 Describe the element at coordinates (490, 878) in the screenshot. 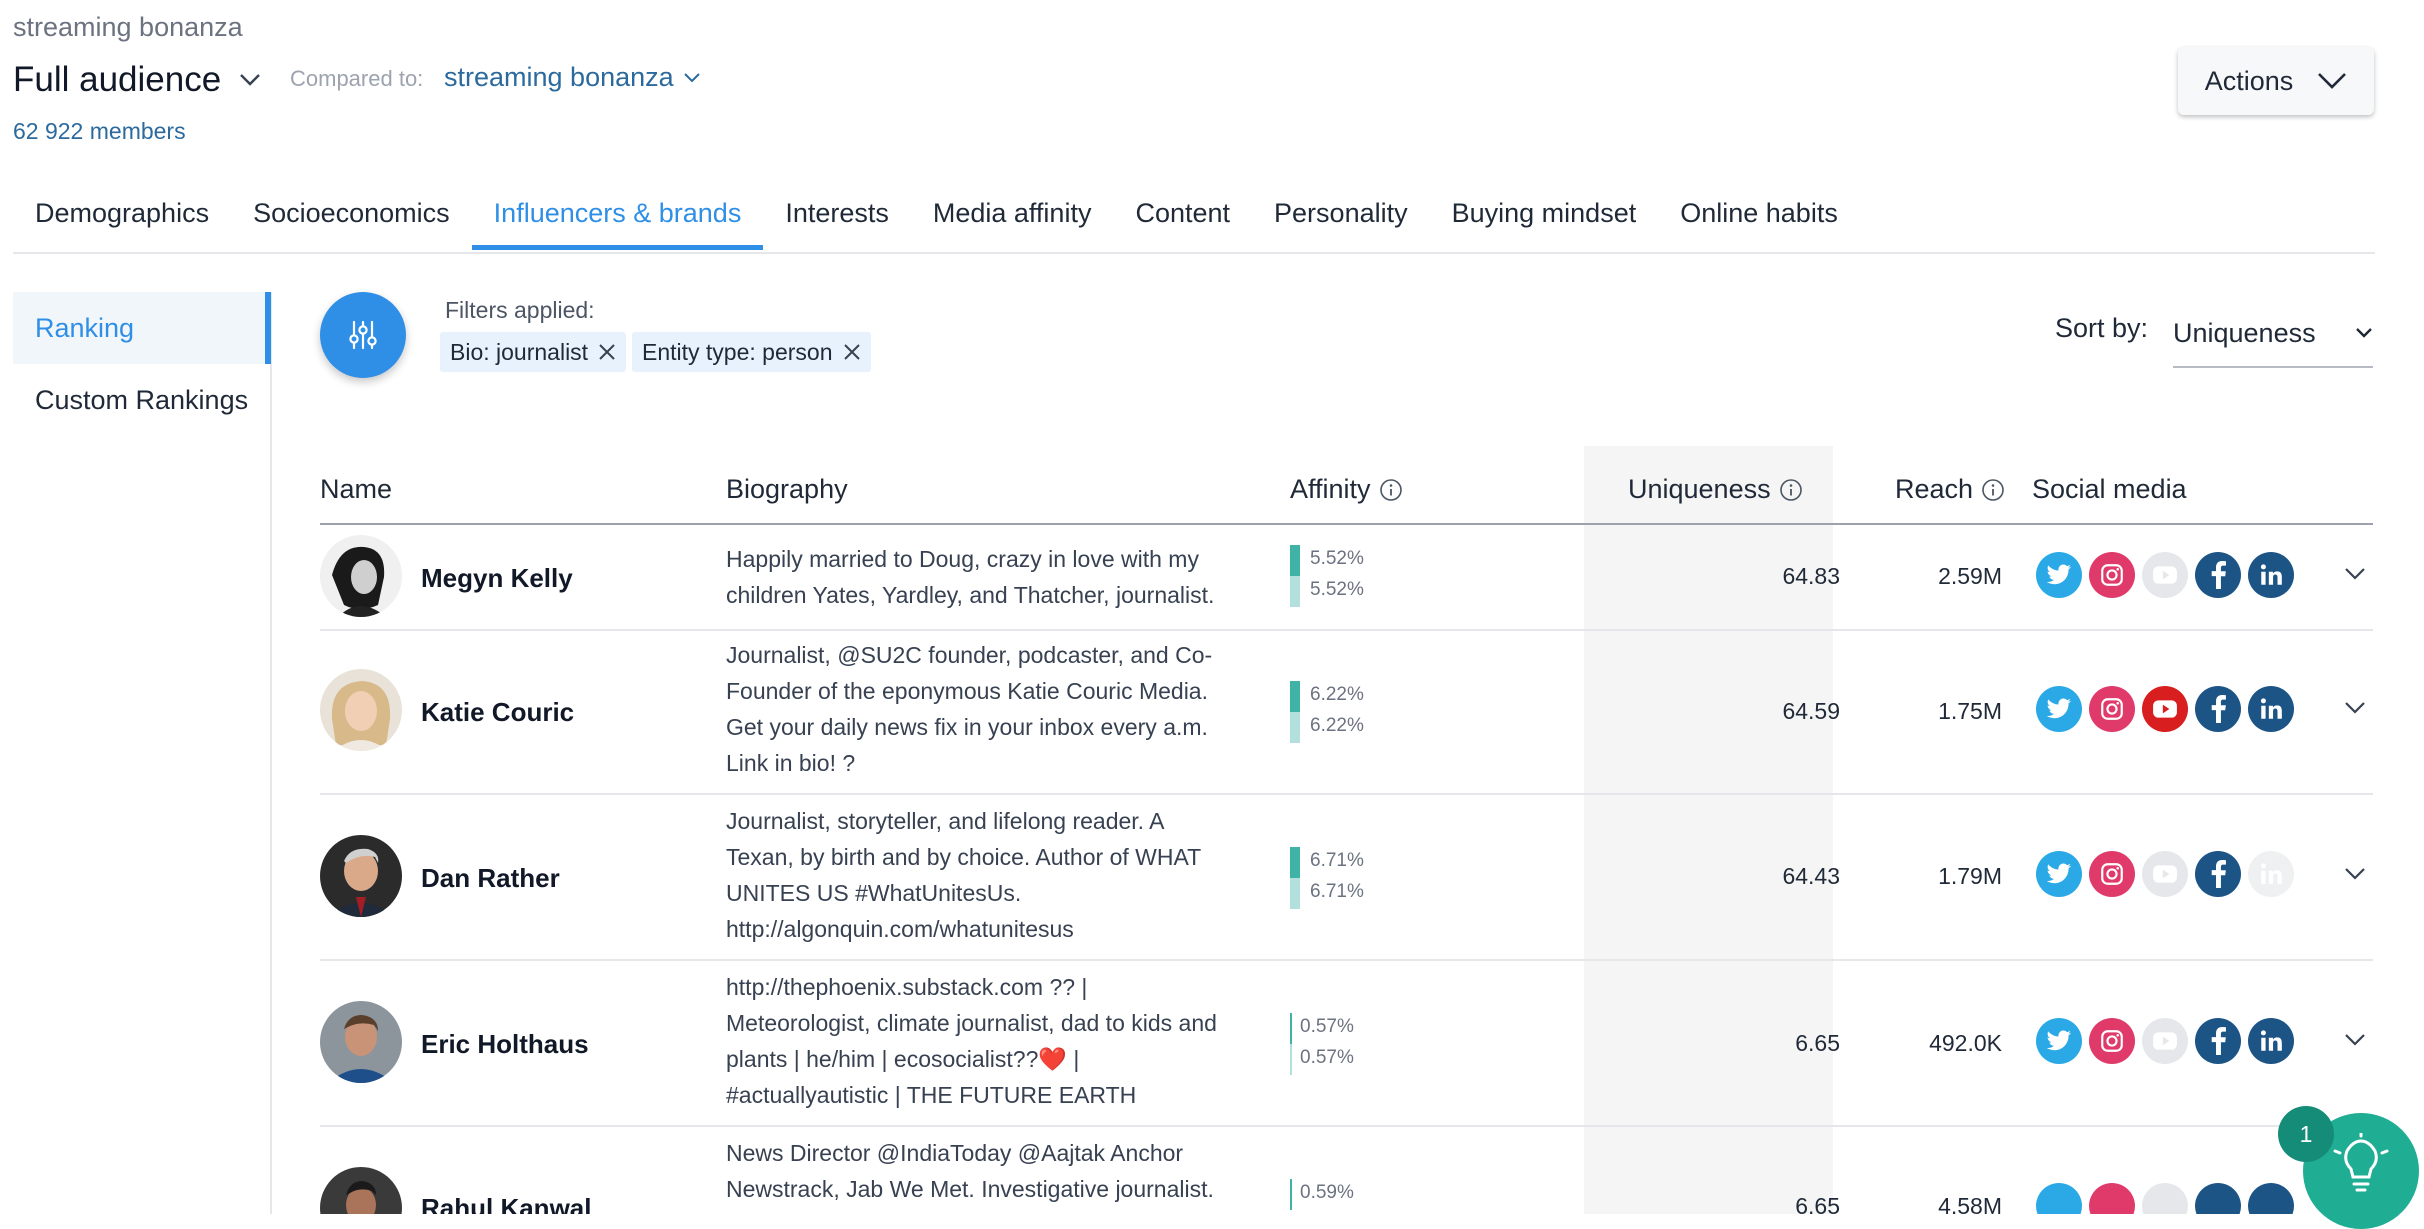

I see `person-name: Dan Rather` at that location.